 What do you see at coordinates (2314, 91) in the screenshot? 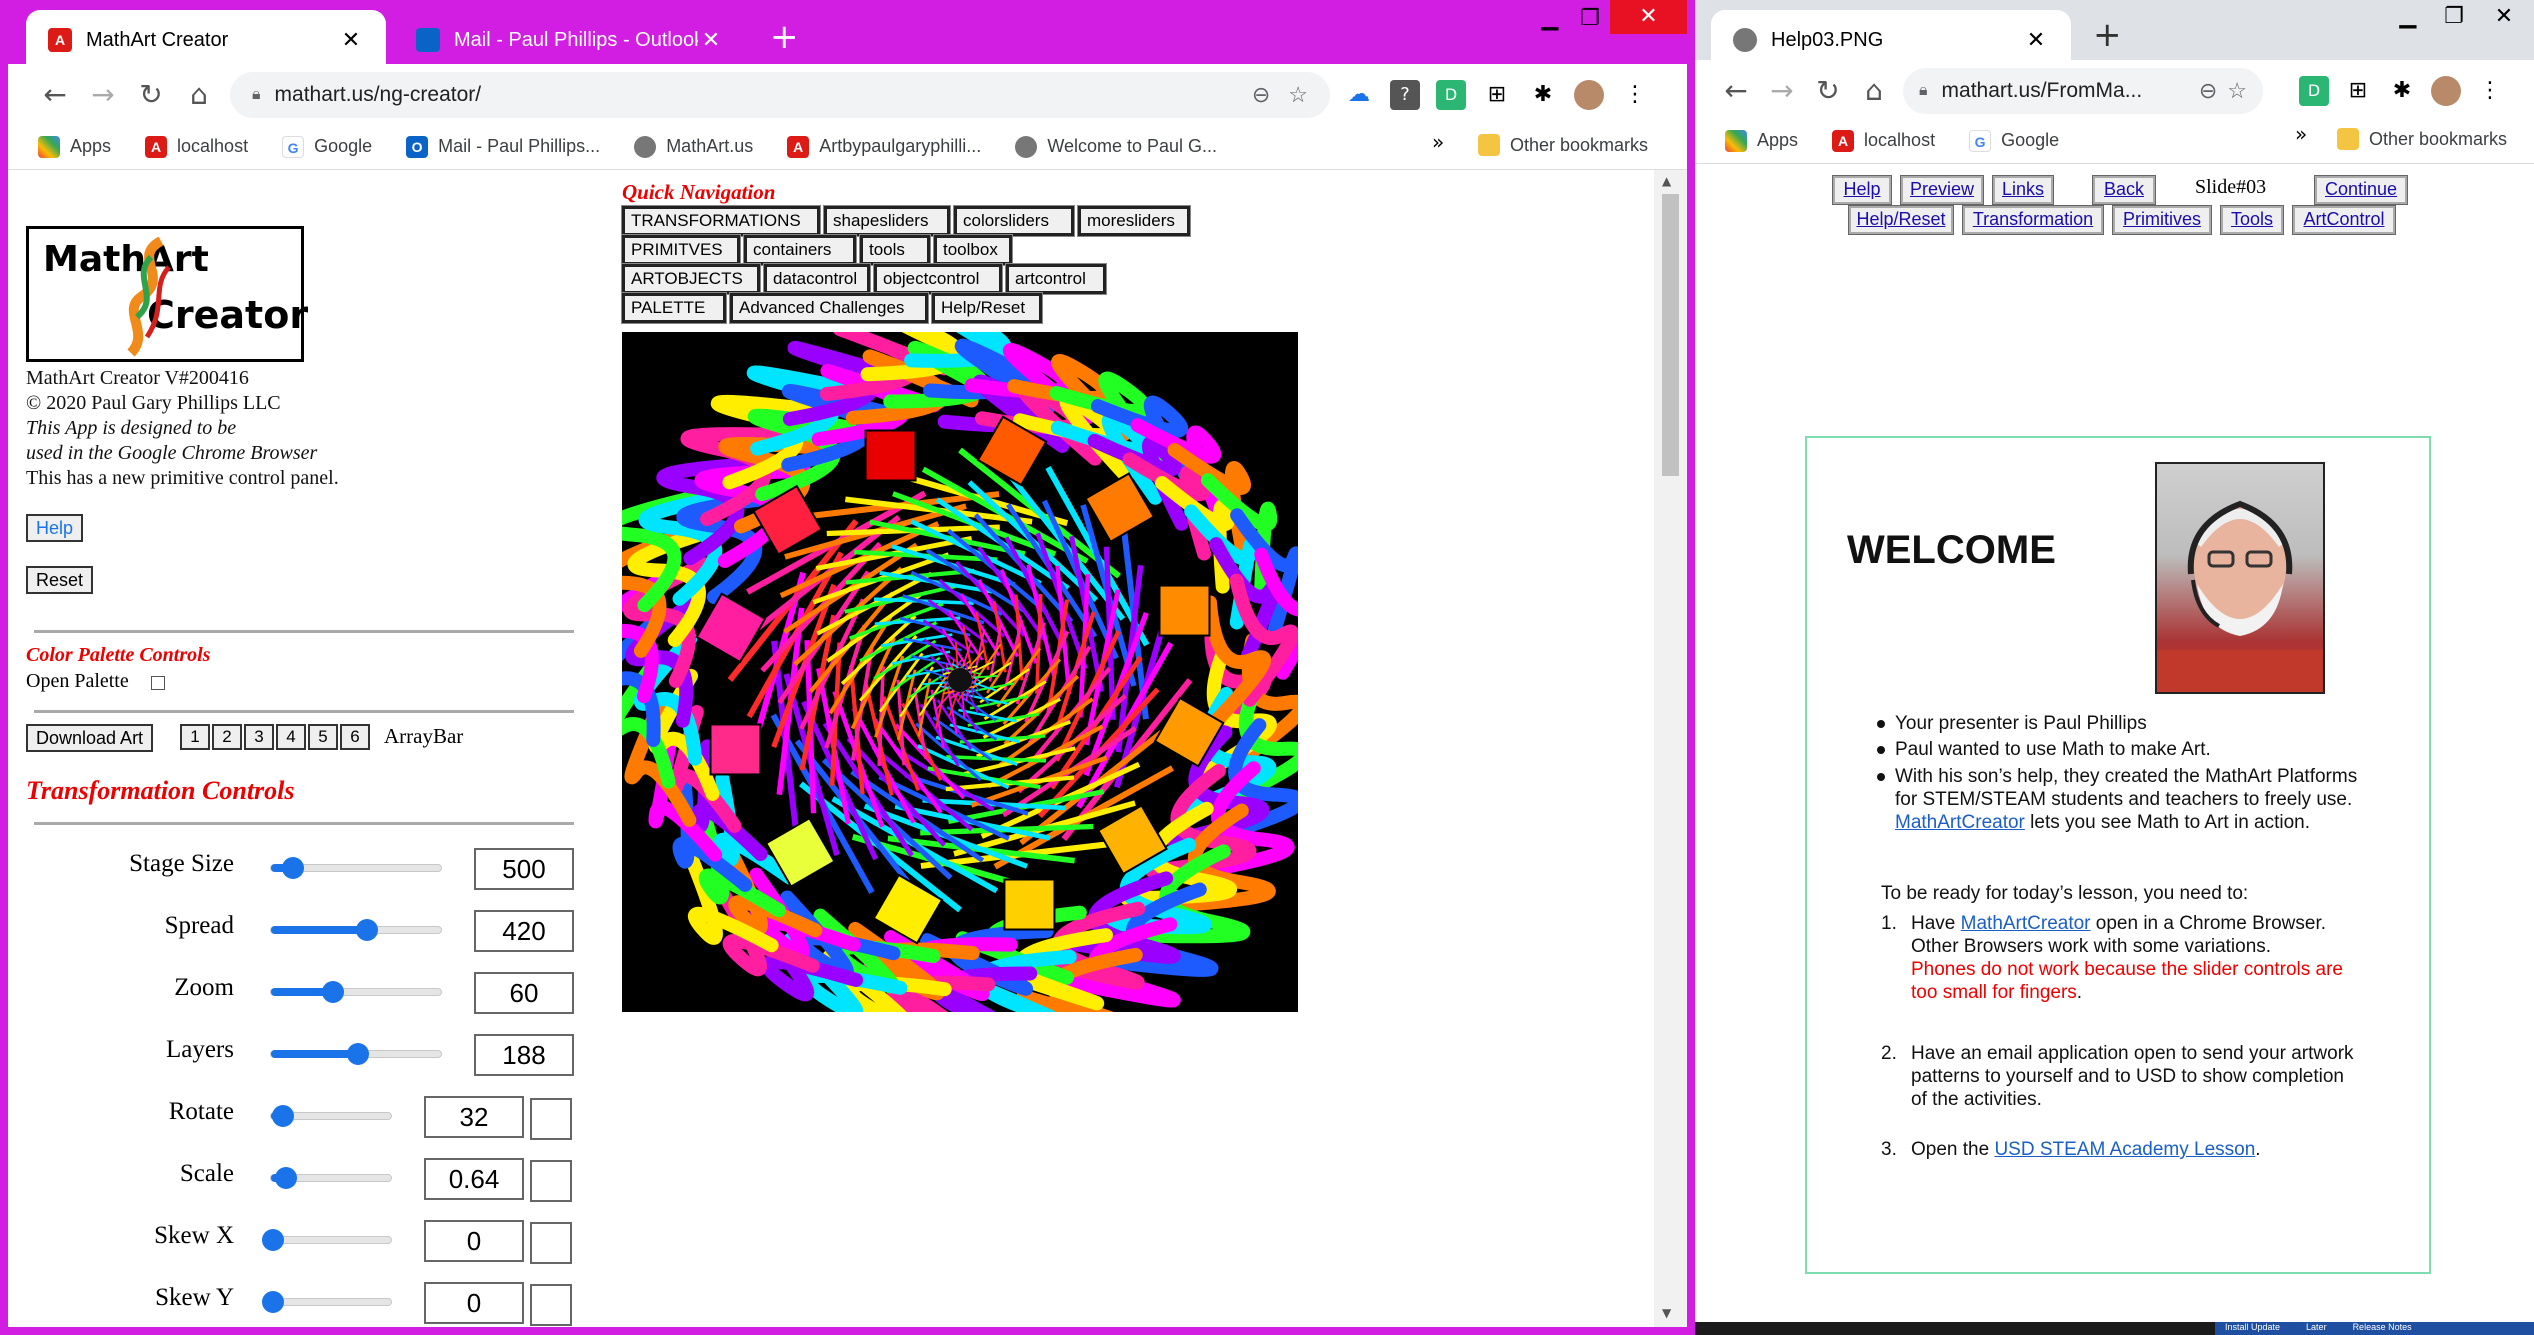
I see `d-extension-icon: D` at bounding box center [2314, 91].